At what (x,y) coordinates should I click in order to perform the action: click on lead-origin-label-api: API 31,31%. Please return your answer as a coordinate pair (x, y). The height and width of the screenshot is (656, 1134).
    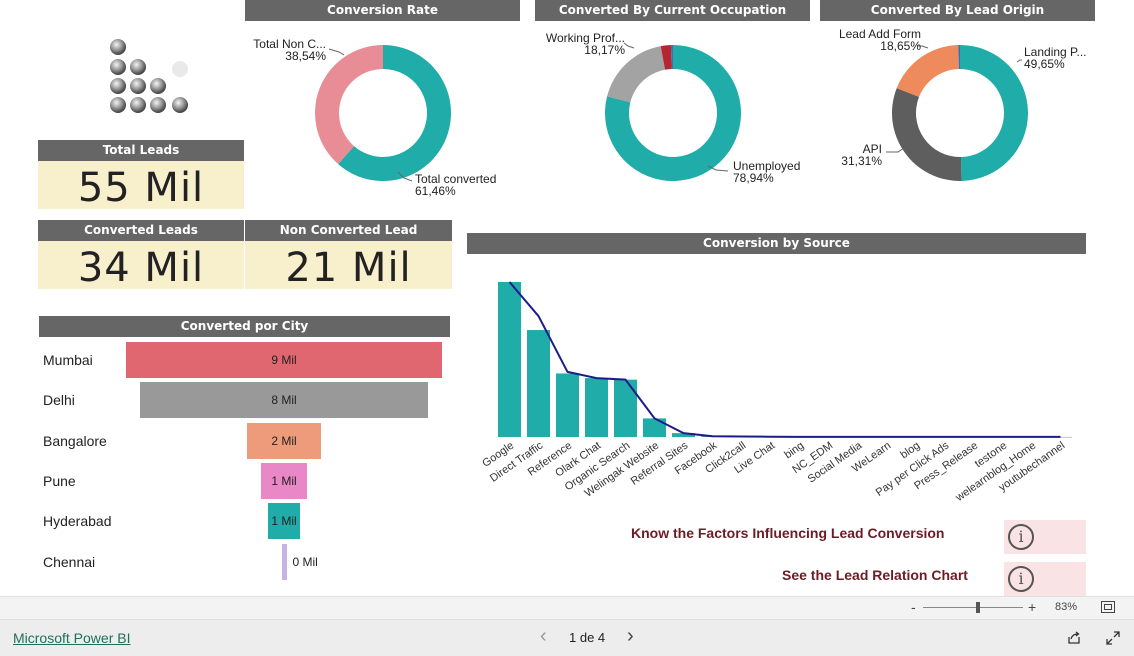
    Looking at the image, I should click on (851, 155).